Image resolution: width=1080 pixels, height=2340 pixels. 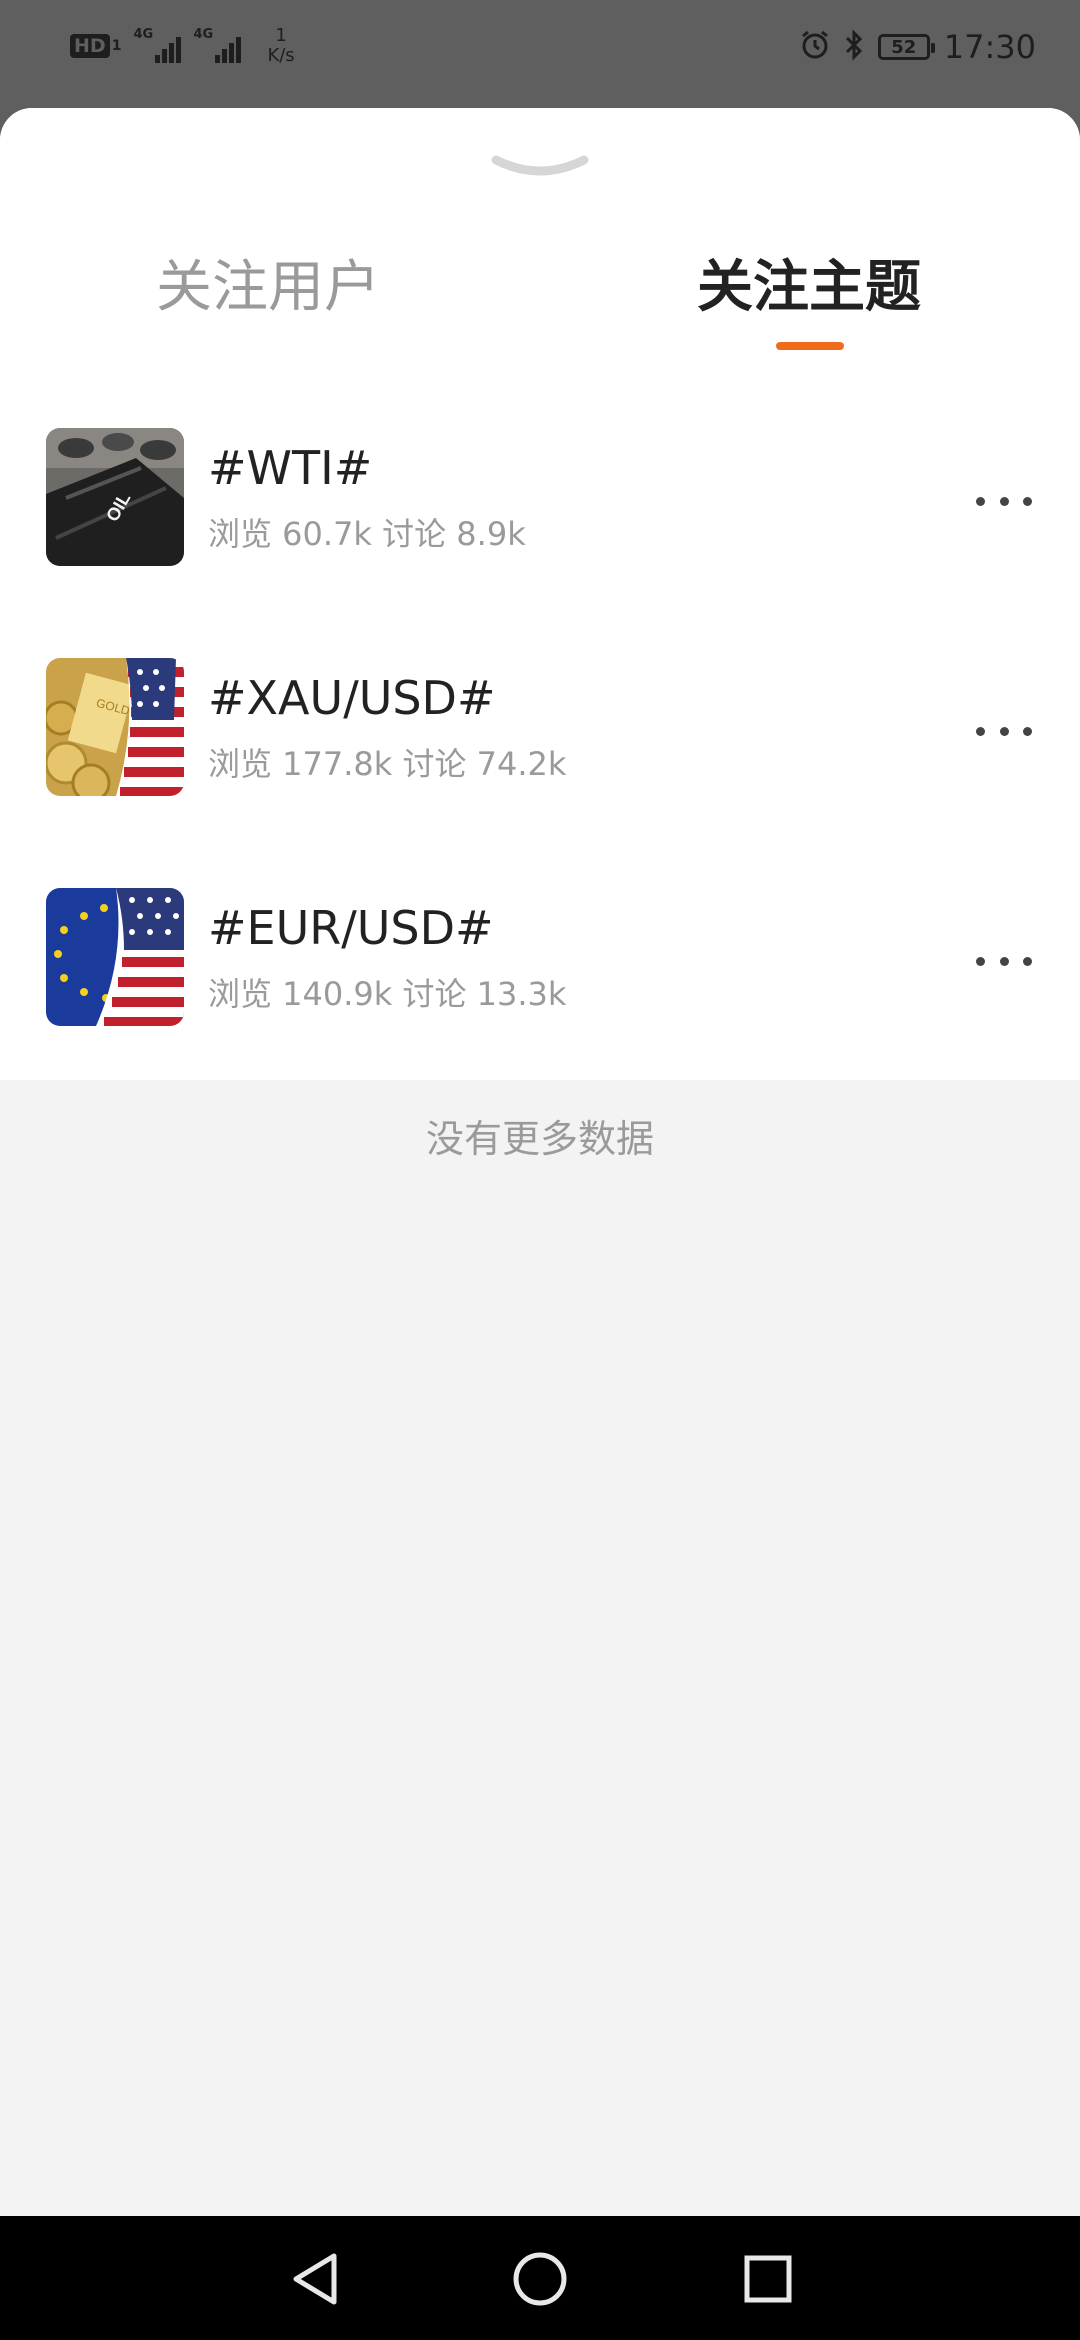 What do you see at coordinates (768, 2279) in the screenshot?
I see `recents-icon` at bounding box center [768, 2279].